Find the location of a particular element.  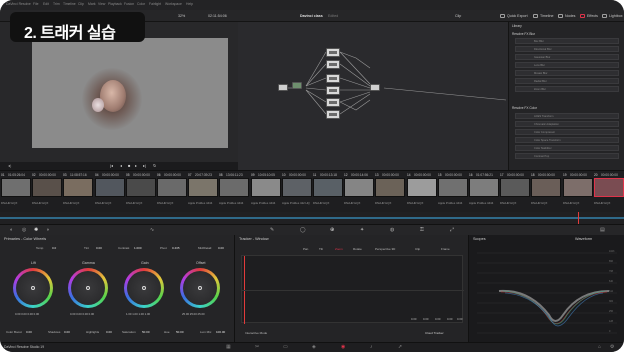

colorboost-value: 0.00 is located at coordinates (29, 332).